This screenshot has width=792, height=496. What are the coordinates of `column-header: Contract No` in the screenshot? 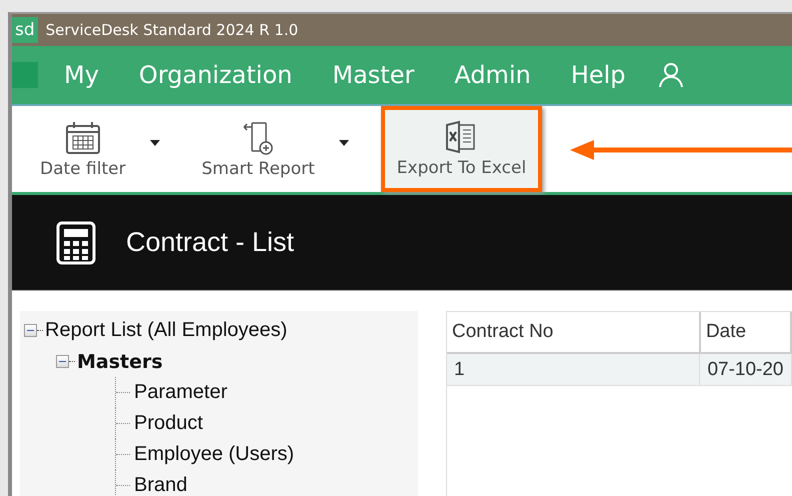 It's located at (573, 332).